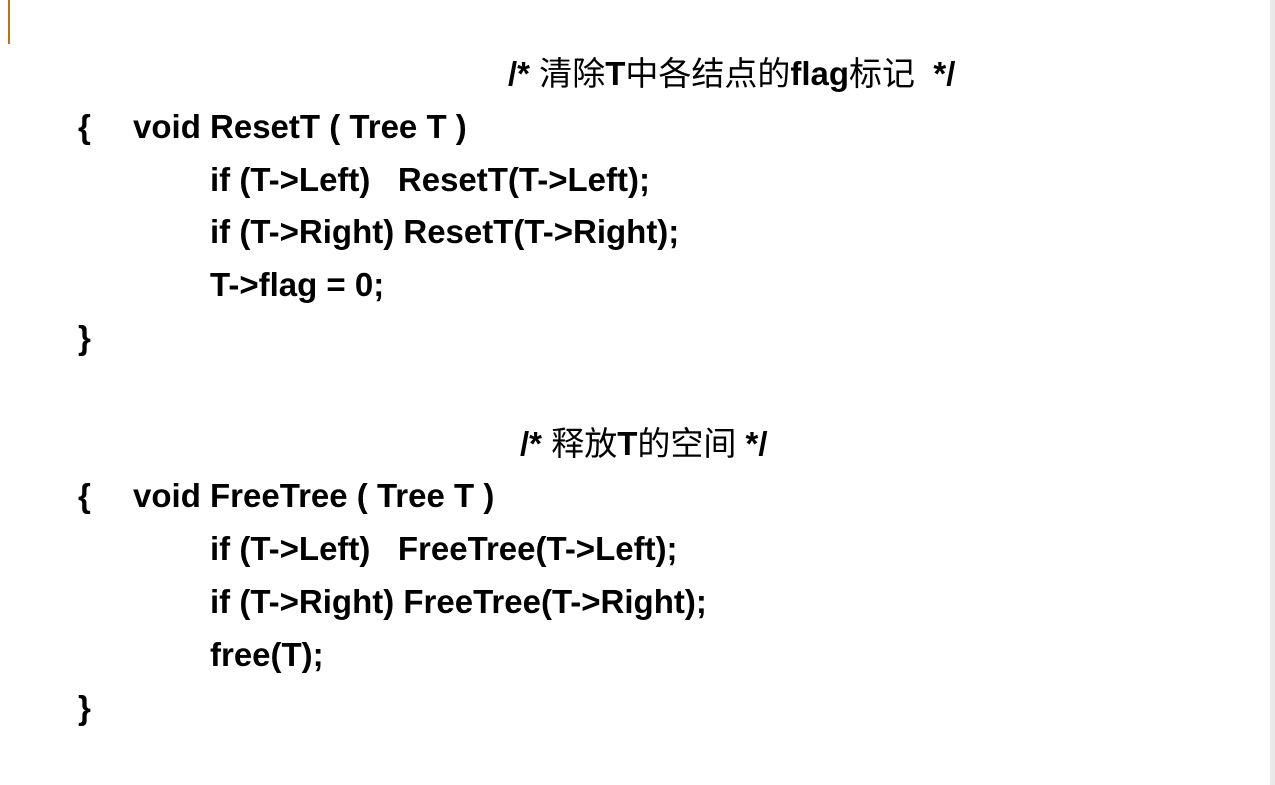 This screenshot has width=1275, height=785. I want to click on resett-body-line: if (T->Left) ResetT(T->Left);, so click(430, 179).